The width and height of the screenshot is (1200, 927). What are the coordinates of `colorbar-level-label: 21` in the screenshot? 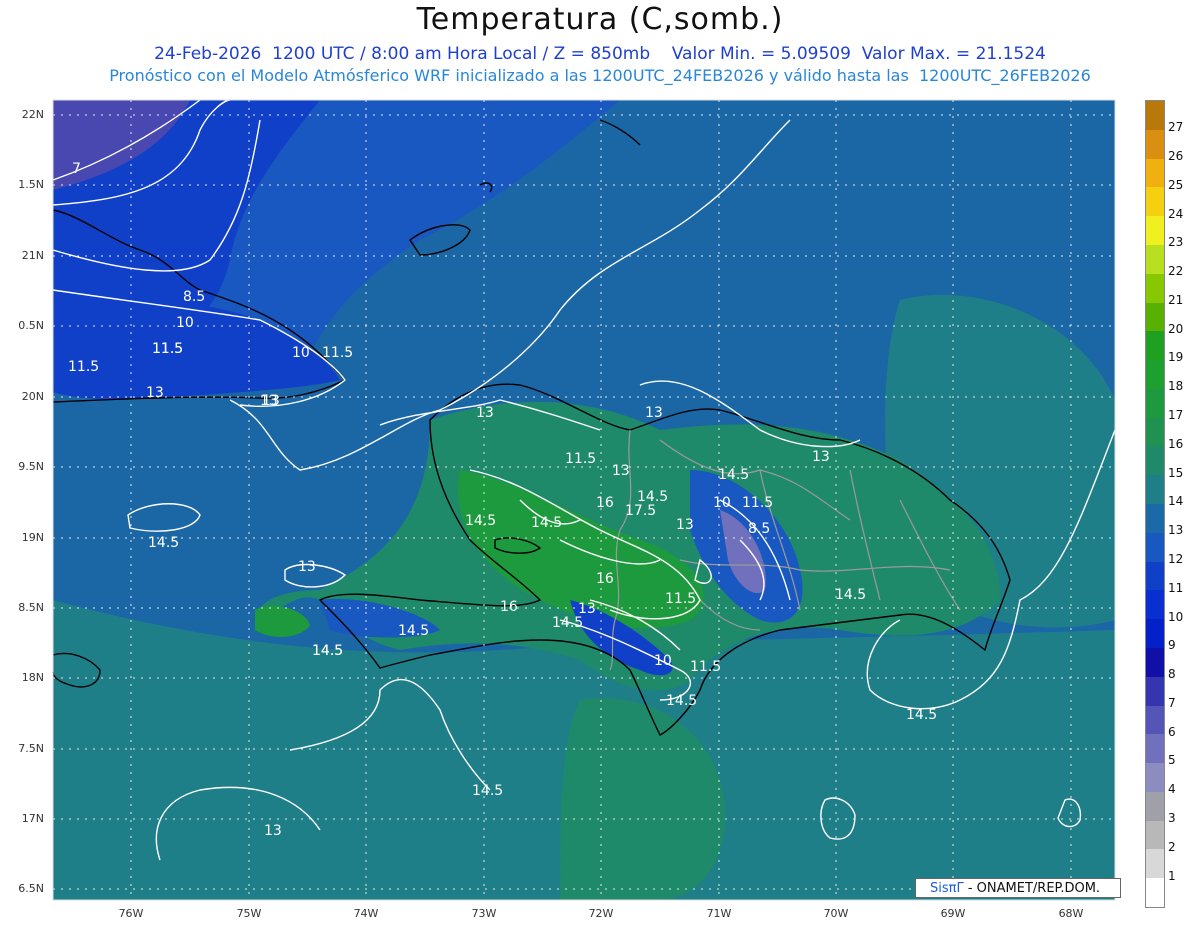 It's located at (1176, 299).